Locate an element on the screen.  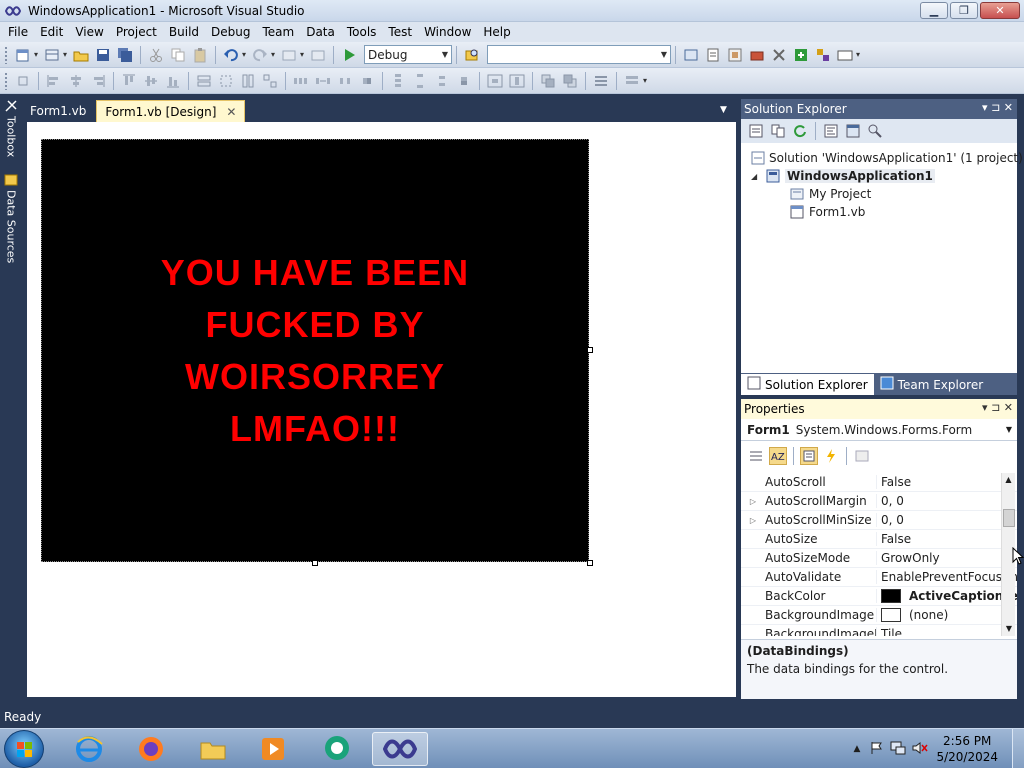
property-row: AutoValidate EnablePreventFocusCh is located at coordinates (879, 577).